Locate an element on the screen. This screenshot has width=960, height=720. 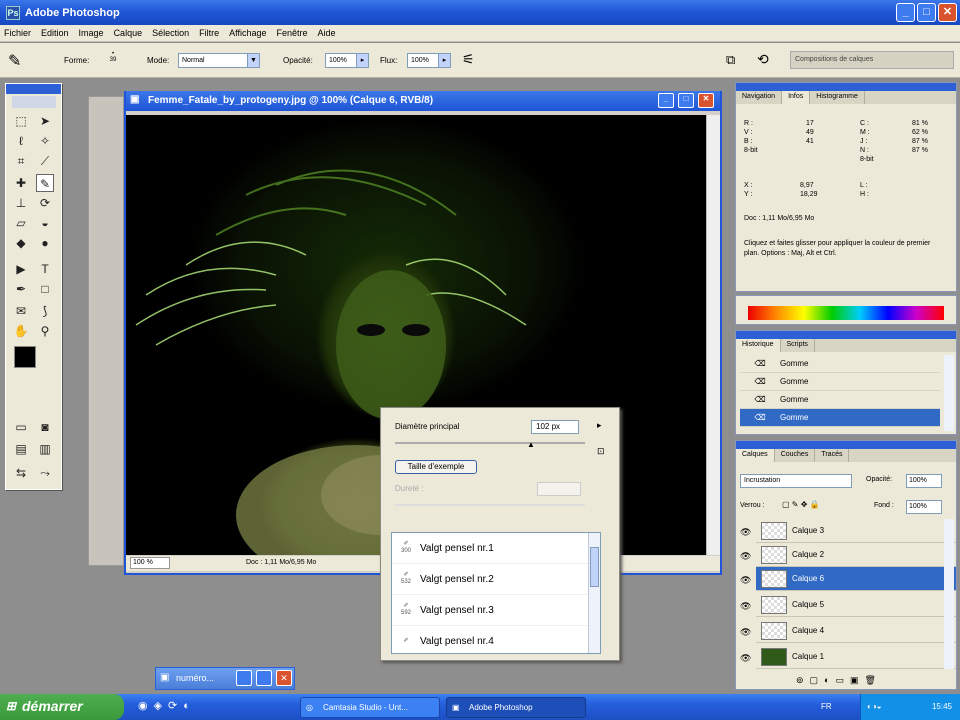
brush-item: ✐ 592 Valgt pensel nr.3 is located at coordinates (496, 610).